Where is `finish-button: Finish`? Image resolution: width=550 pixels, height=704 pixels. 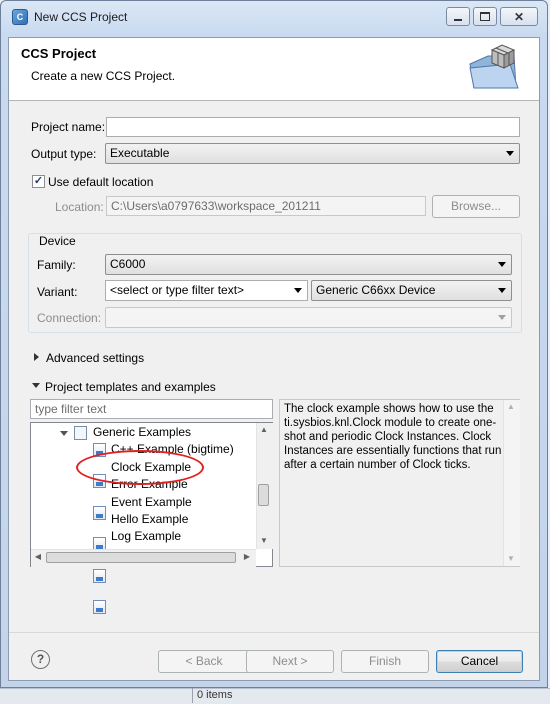
finish-button: Finish is located at coordinates (385, 661).